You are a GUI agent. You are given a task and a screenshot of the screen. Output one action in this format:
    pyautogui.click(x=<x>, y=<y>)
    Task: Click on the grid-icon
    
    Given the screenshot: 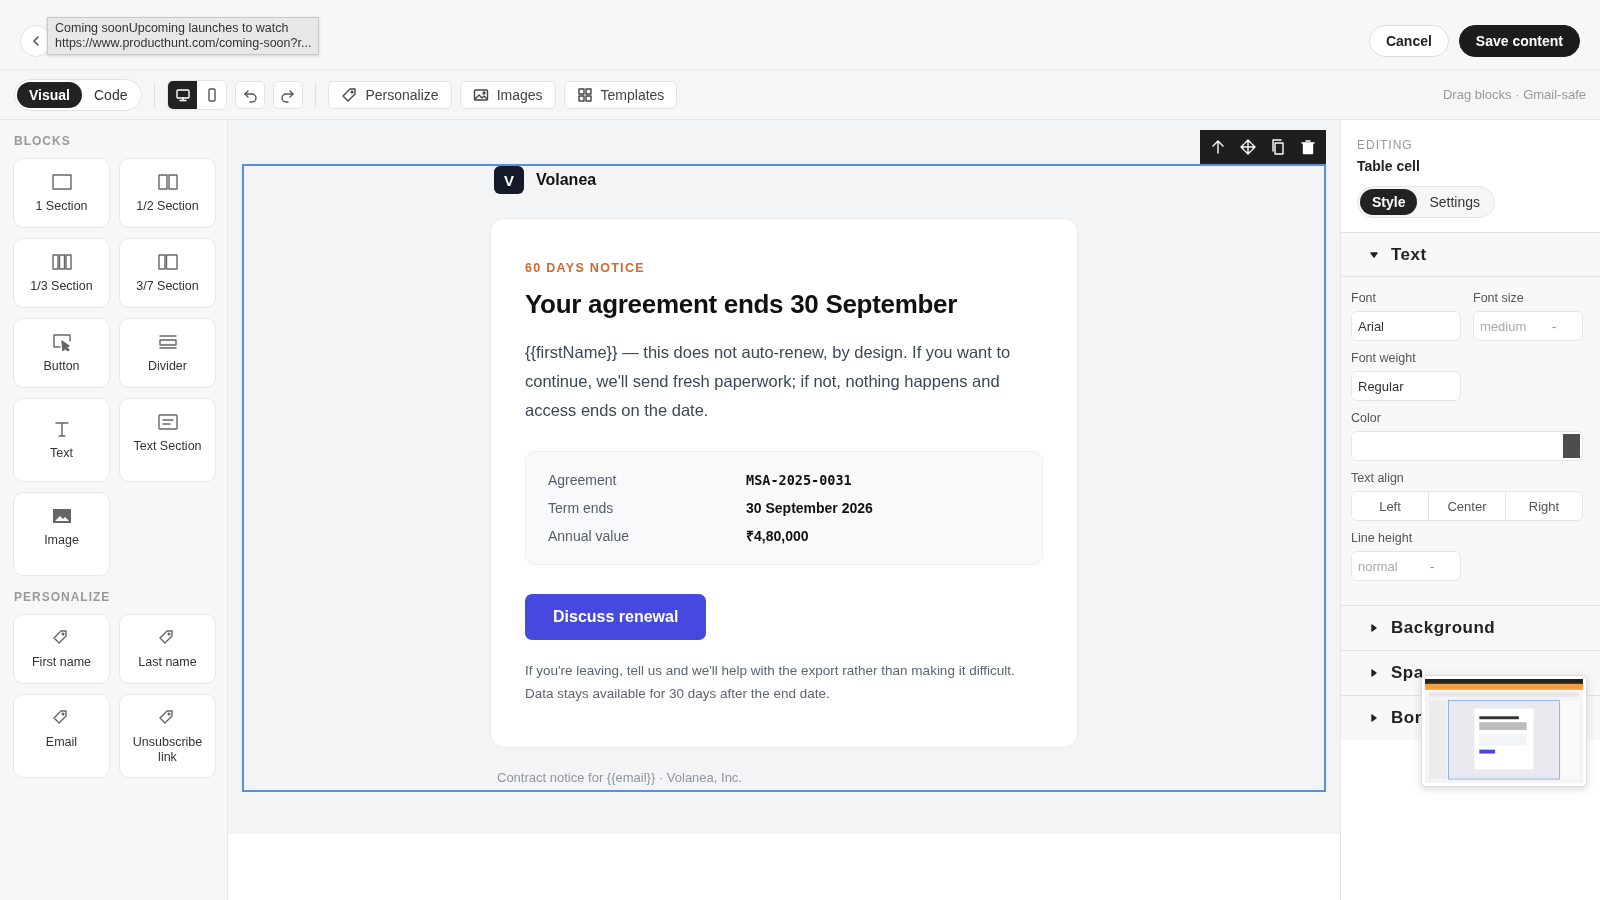 What is the action you would take?
    pyautogui.click(x=584, y=94)
    